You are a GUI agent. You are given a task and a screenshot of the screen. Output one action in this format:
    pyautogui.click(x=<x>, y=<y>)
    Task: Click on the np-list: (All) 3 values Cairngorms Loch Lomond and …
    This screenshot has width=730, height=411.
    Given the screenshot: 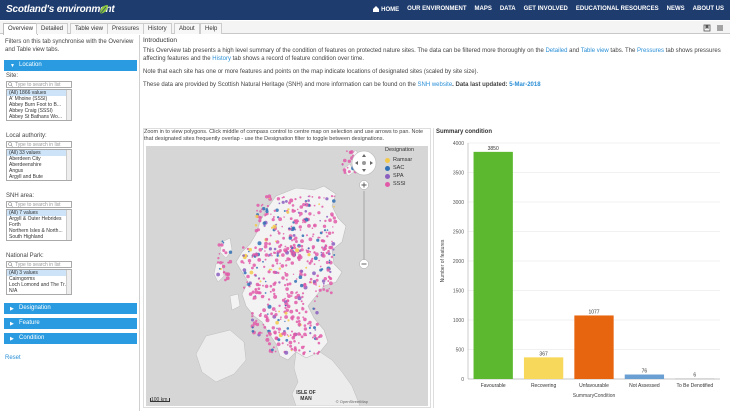 What is the action you would take?
    pyautogui.click(x=39, y=282)
    